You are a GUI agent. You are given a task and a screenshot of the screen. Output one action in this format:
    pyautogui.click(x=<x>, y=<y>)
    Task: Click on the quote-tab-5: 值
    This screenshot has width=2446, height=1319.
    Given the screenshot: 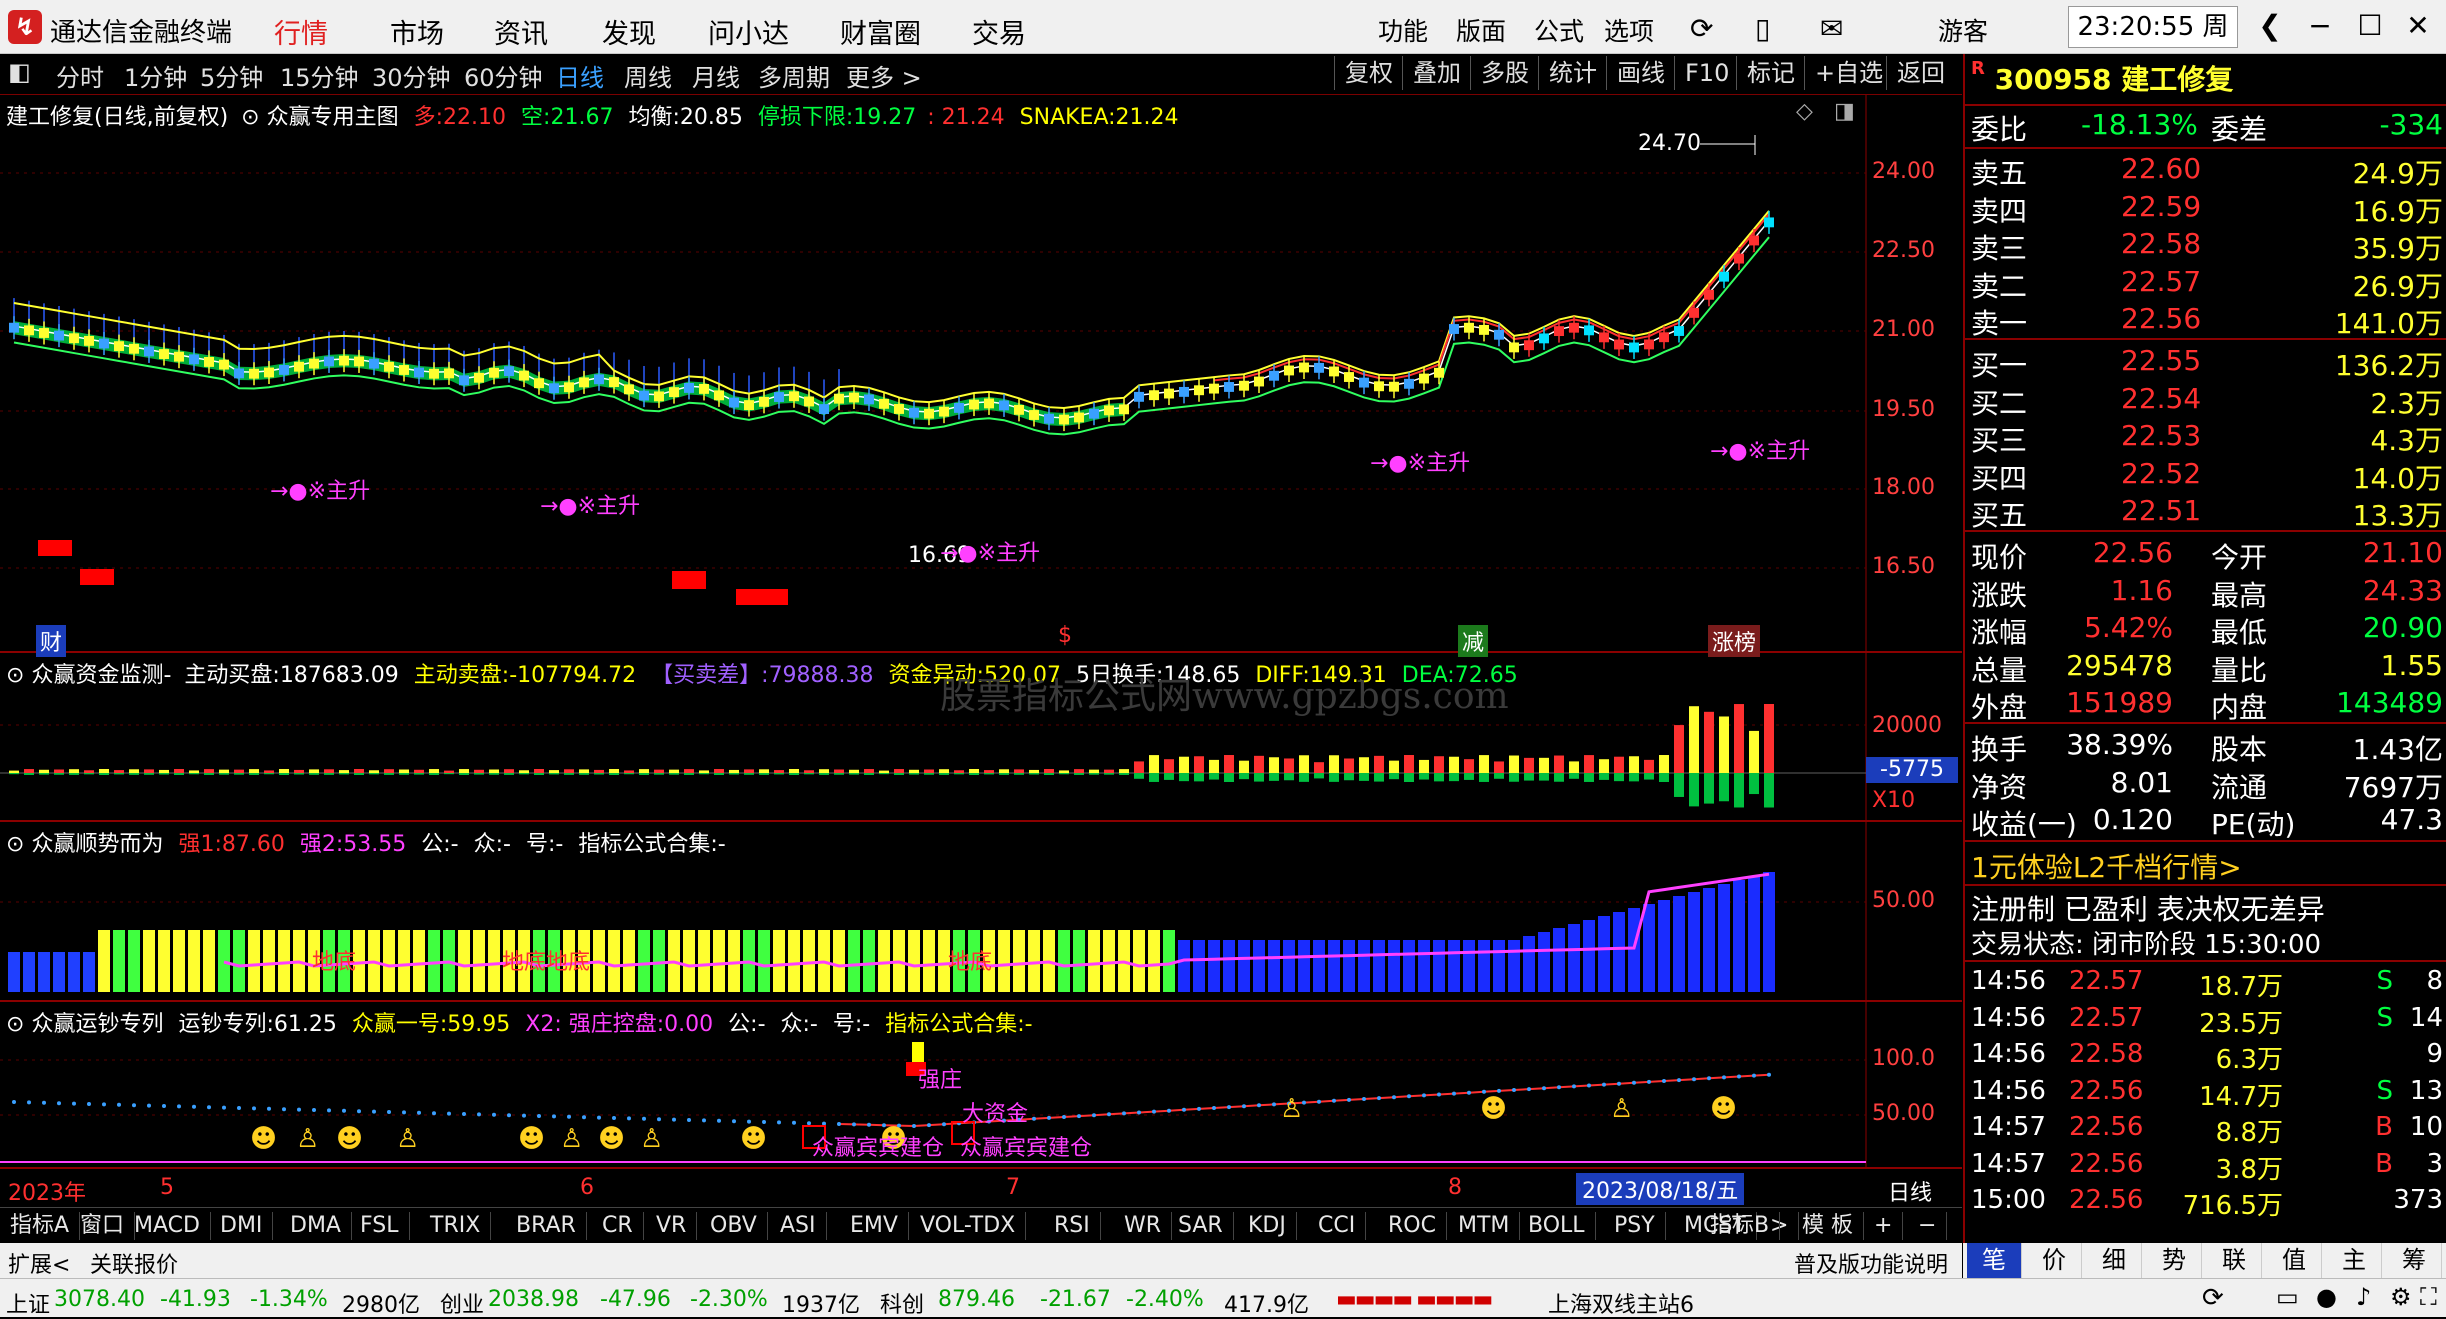 What is the action you would take?
    pyautogui.click(x=2294, y=1260)
    